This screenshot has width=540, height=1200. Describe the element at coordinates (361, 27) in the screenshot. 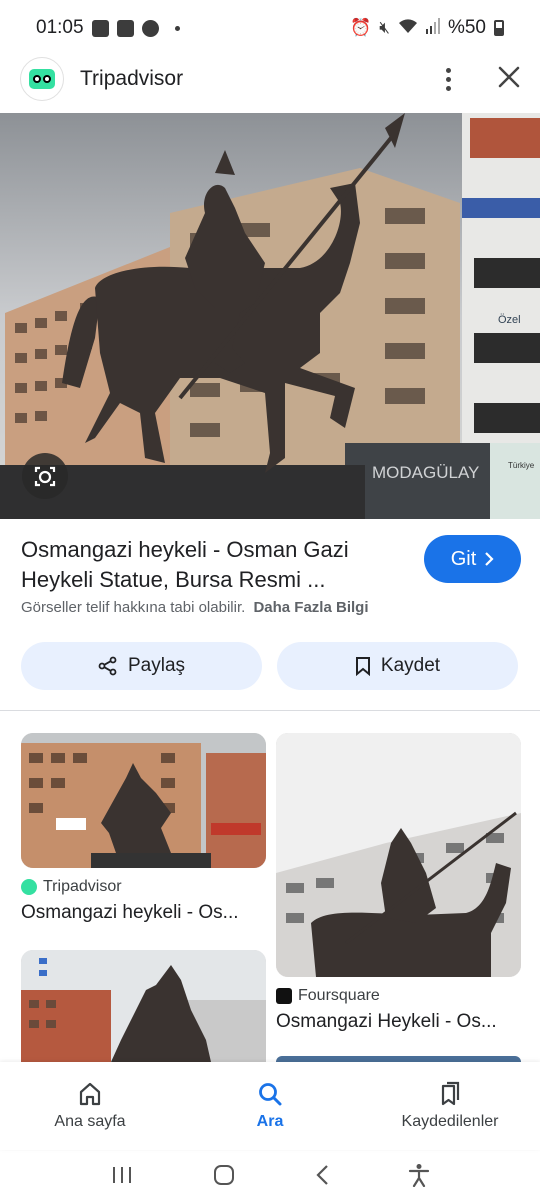

I see `alarm-icon: ⏰` at that location.